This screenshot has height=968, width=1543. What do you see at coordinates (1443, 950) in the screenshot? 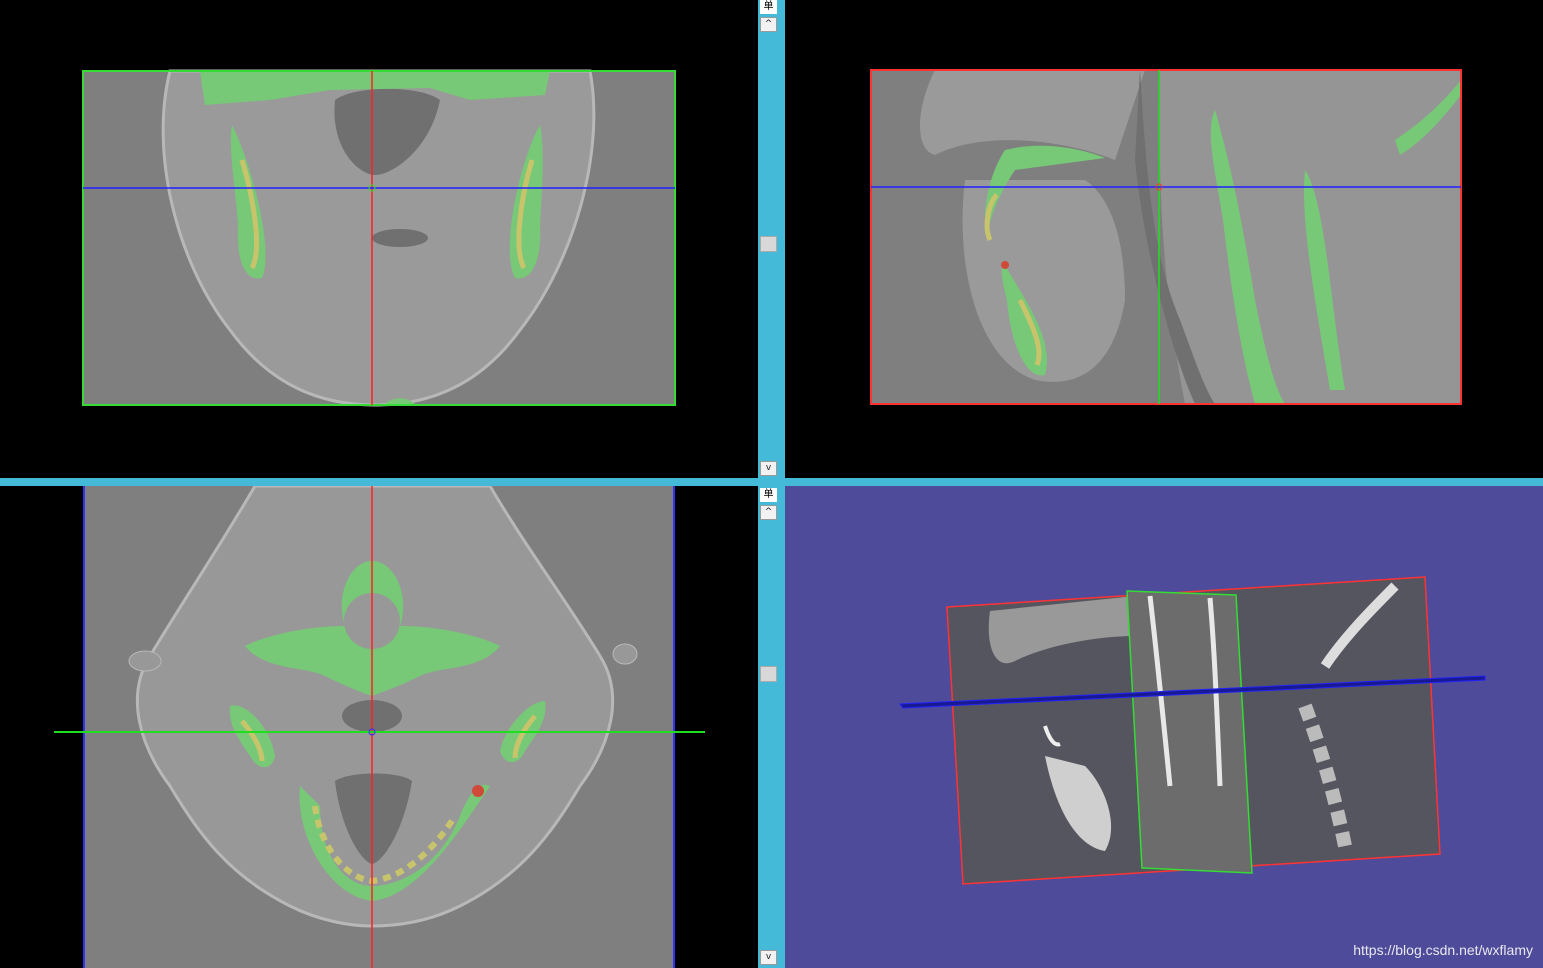
I see `watermark-text: https://blog.csdn.net/wxflamy` at bounding box center [1443, 950].